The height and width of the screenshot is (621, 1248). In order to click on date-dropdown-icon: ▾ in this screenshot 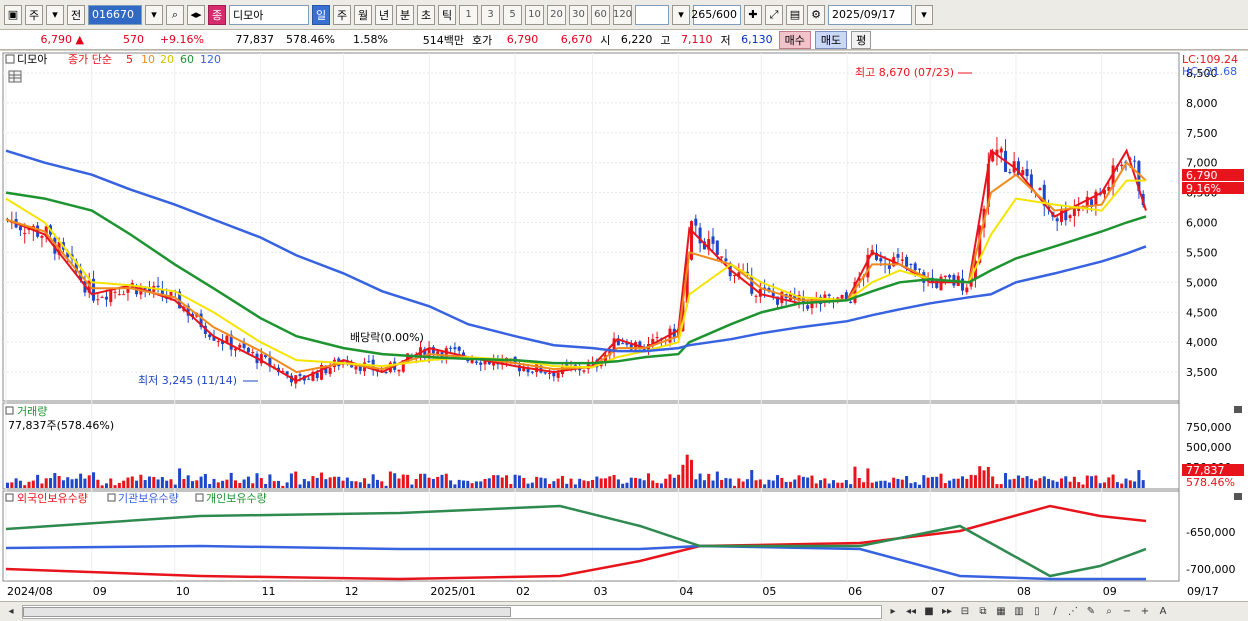, I will do `click(924, 14)`.